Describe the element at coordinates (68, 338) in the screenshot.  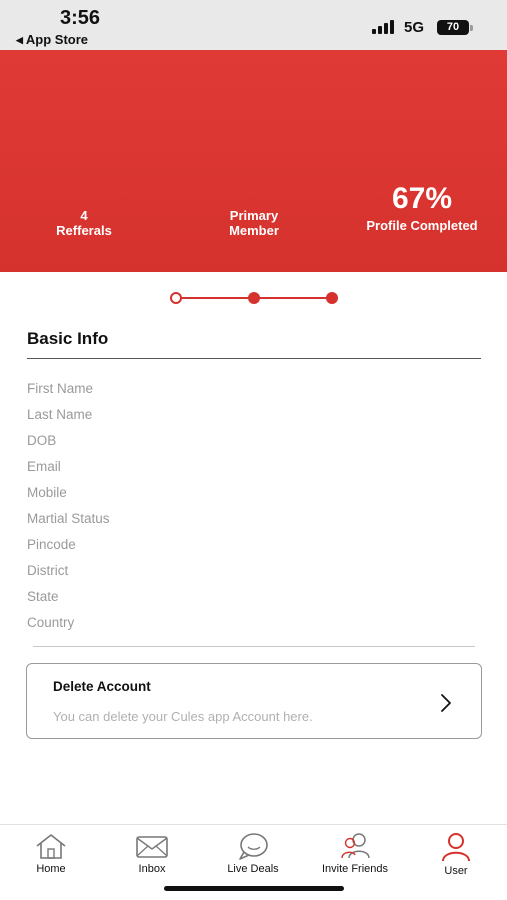
I see `basic-info-title: Basic Info` at that location.